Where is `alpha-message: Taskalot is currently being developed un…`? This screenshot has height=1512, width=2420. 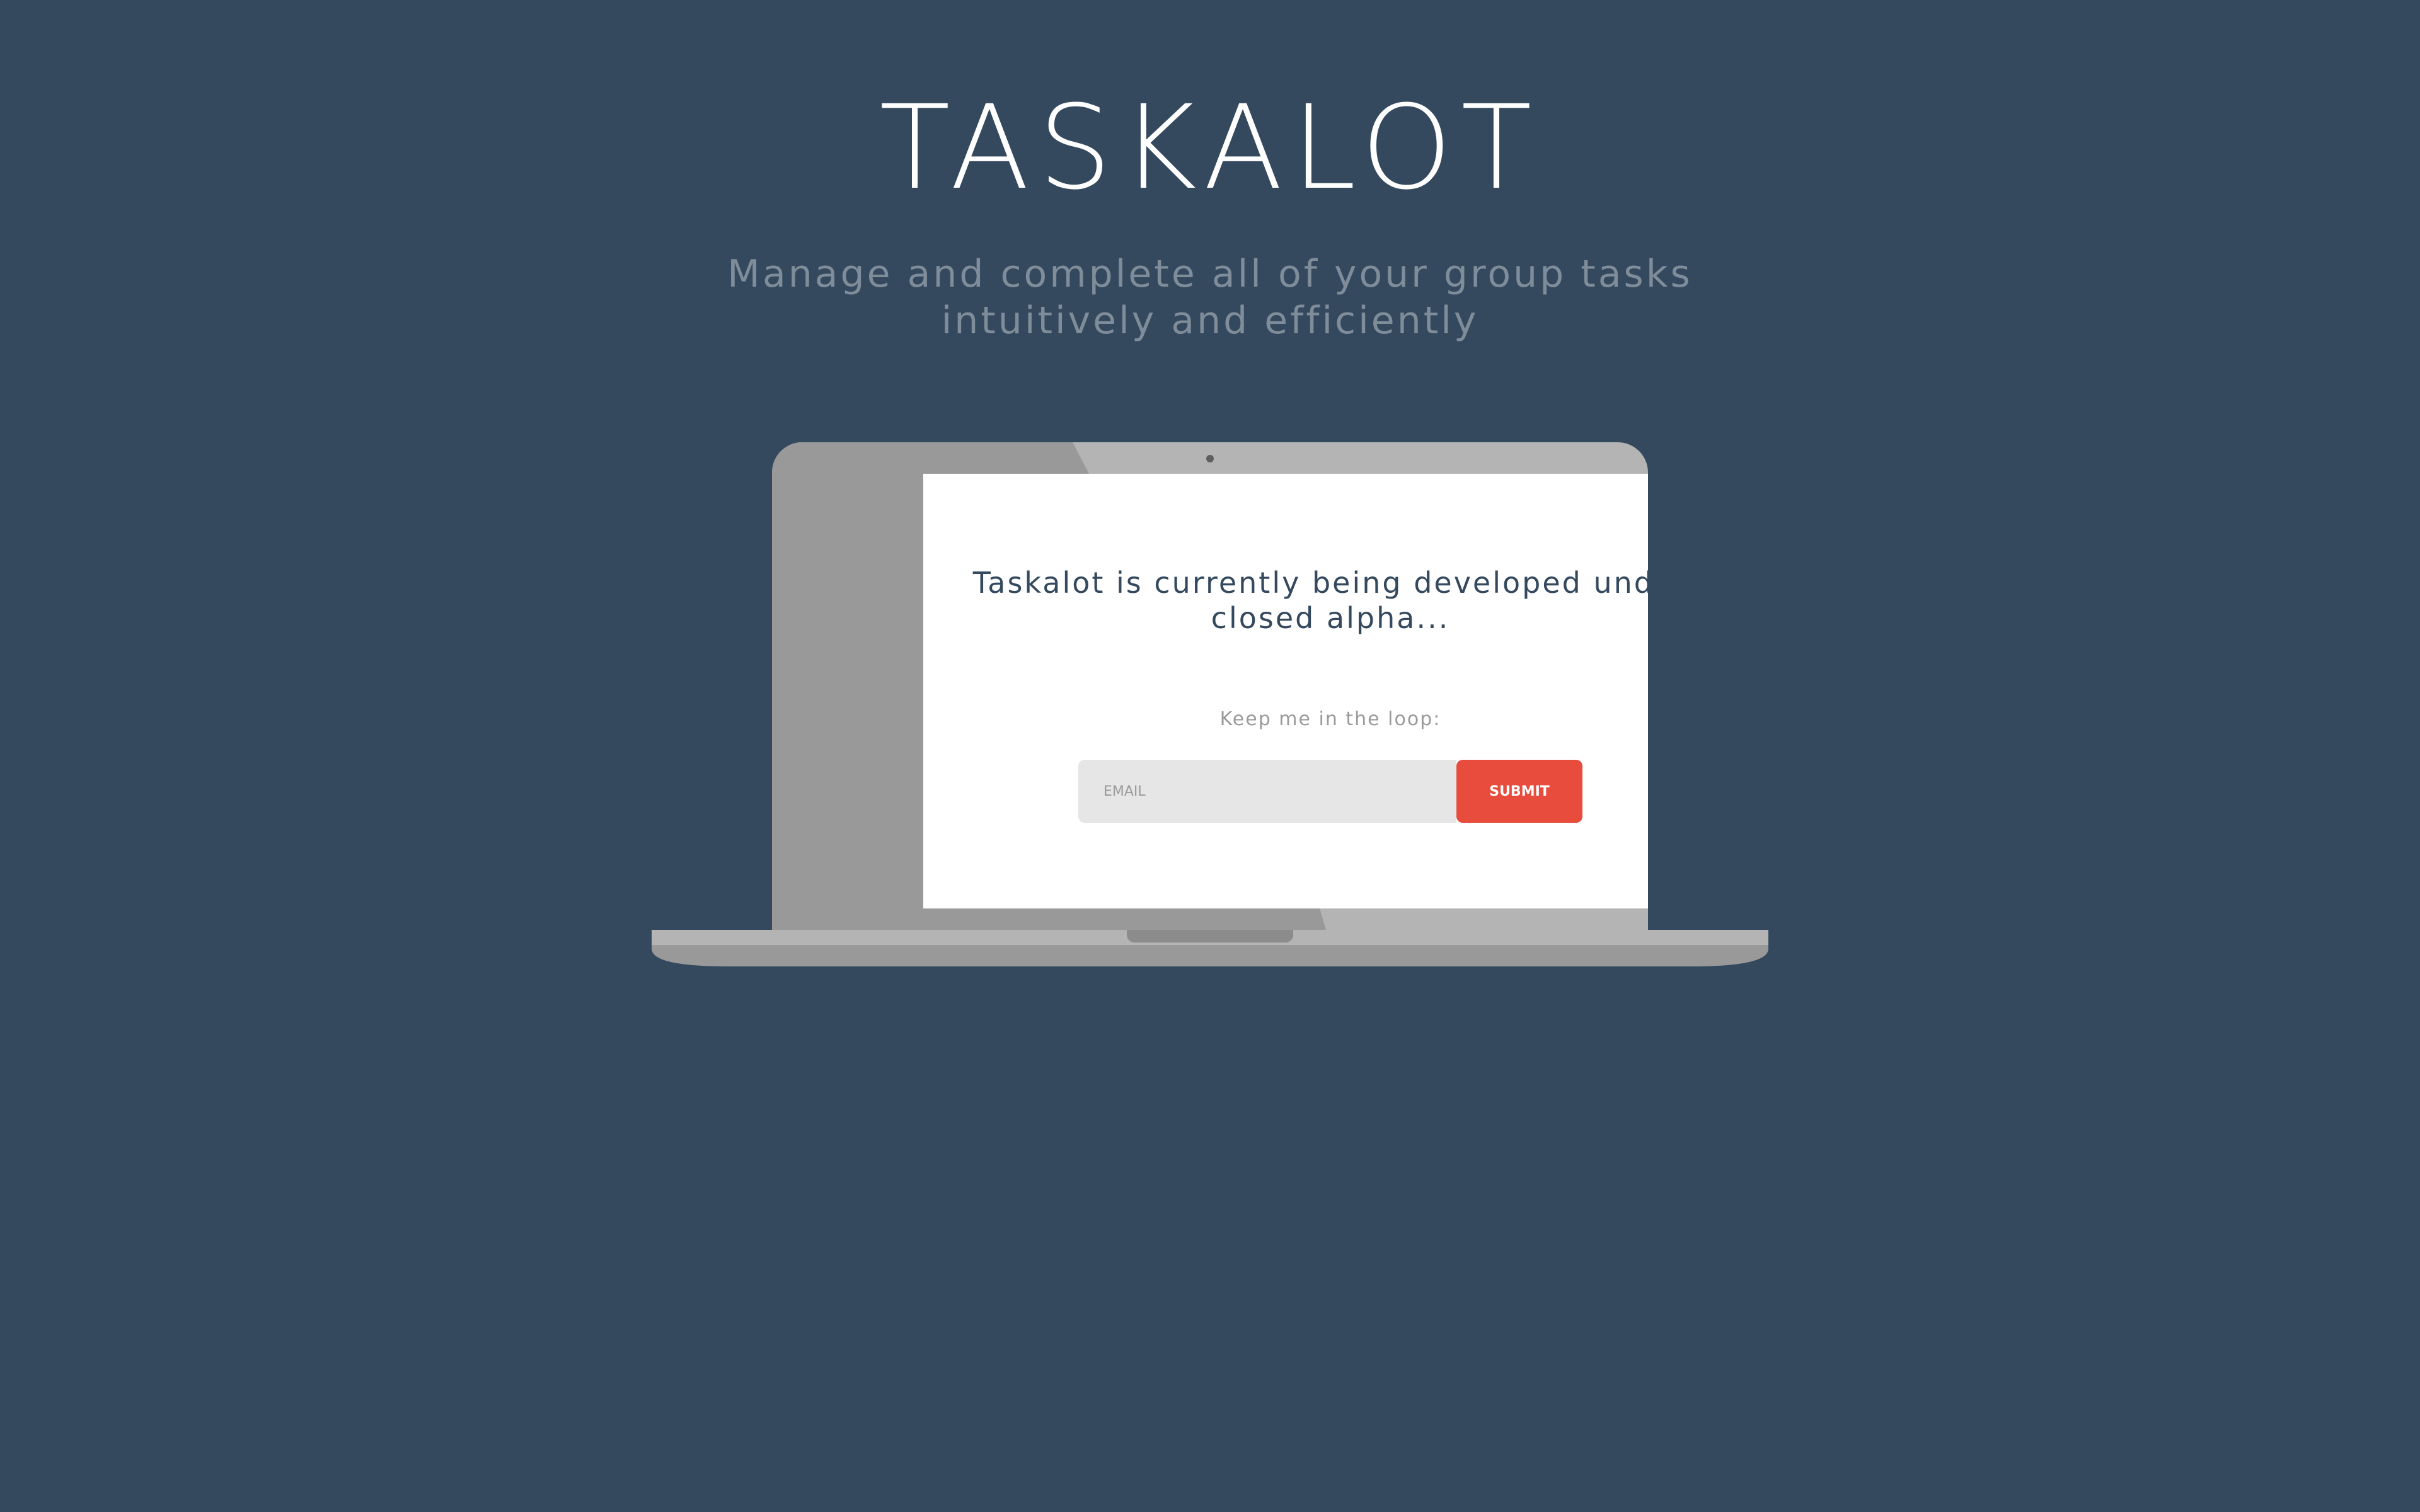
alpha-message: Taskalot is currently being developed un… is located at coordinates (1310, 600).